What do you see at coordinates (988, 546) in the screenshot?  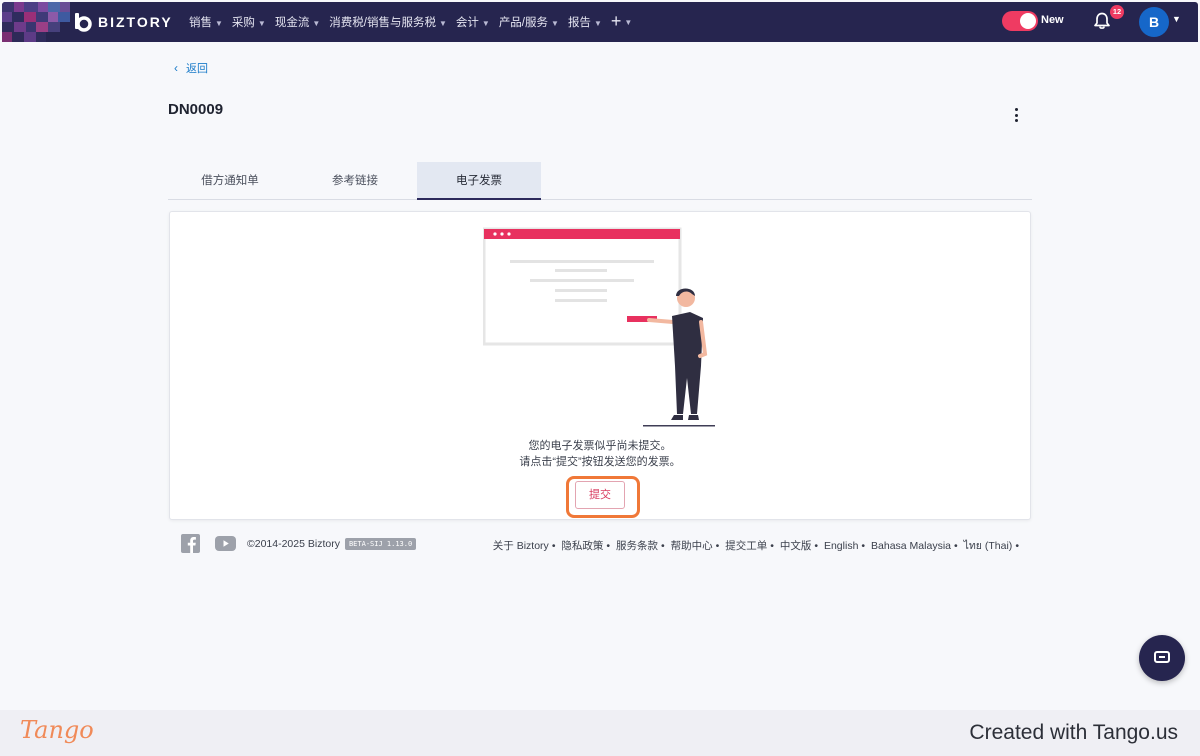 I see `footer-link-thai: ไทย (Thai)` at bounding box center [988, 546].